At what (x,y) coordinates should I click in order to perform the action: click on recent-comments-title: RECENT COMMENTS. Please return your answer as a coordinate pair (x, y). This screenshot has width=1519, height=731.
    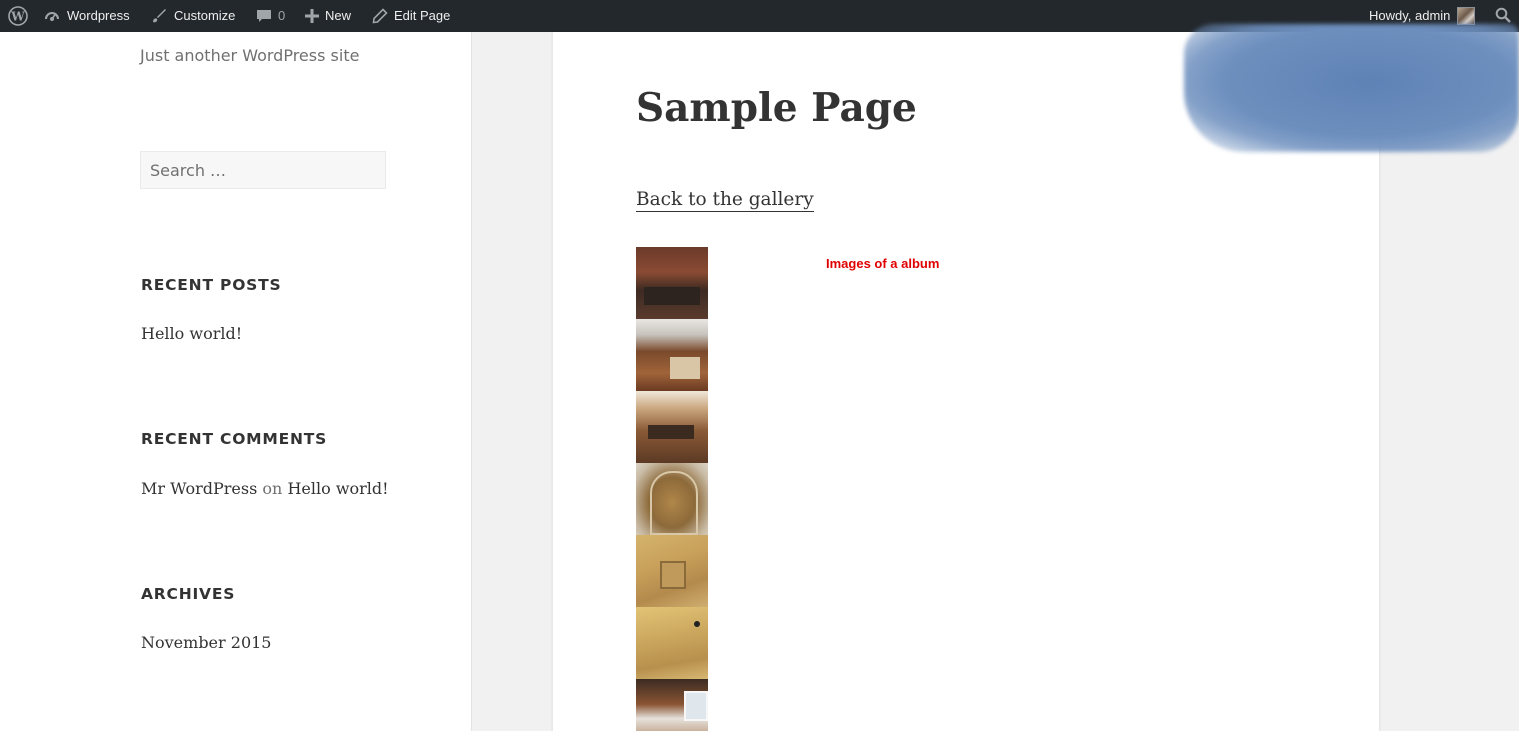
    Looking at the image, I should click on (234, 439).